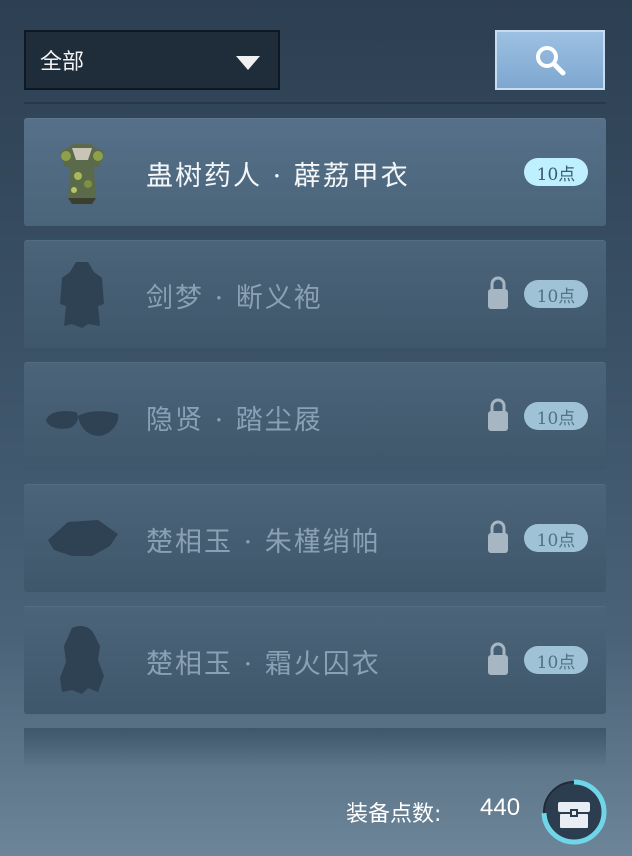  Describe the element at coordinates (278, 176) in the screenshot. I see `item-name: 蛊树药人 · 薜荔甲衣` at that location.